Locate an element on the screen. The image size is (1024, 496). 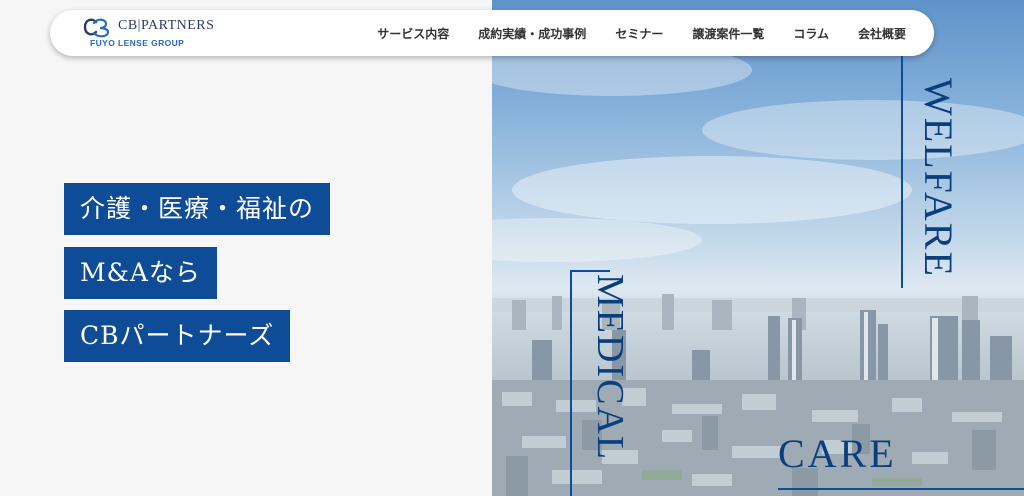
welfare-line is located at coordinates (902, 172).